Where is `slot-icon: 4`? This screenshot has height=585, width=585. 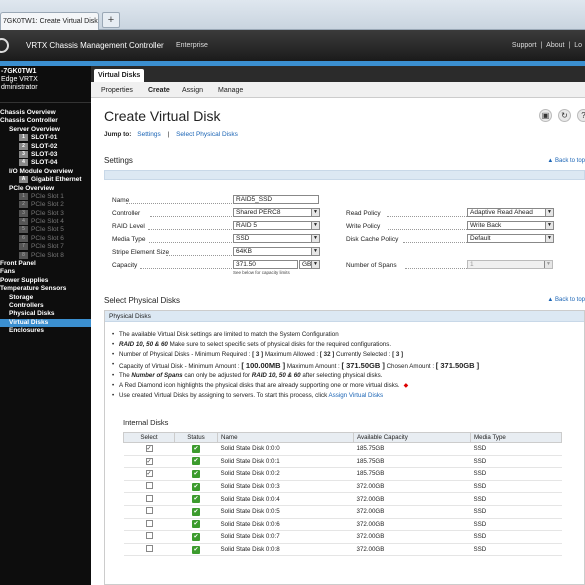 slot-icon: 4 is located at coordinates (23, 163).